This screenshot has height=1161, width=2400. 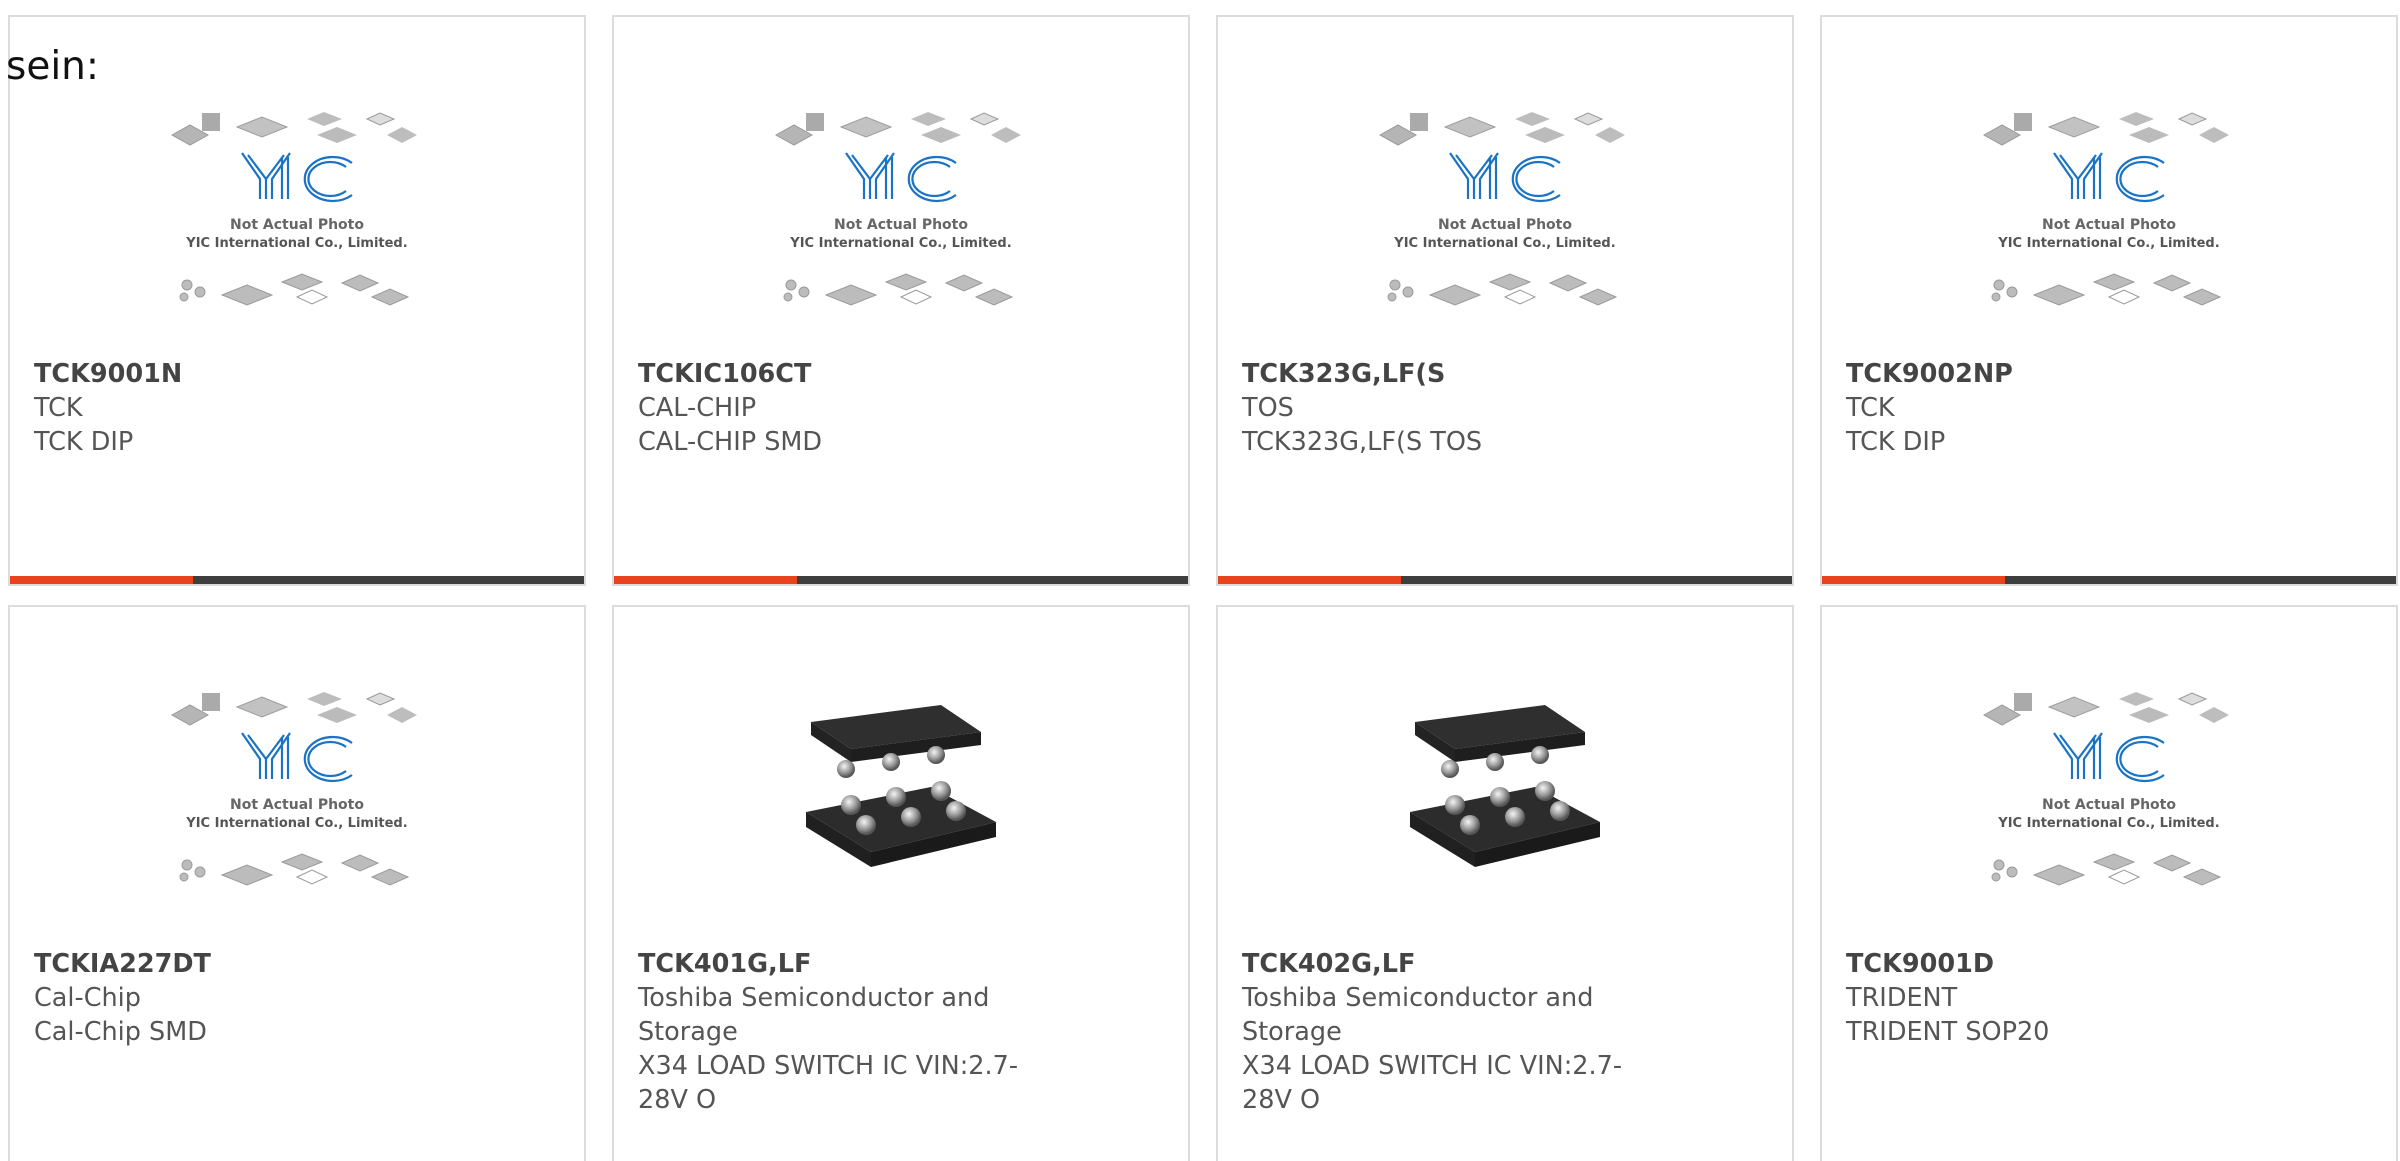 I want to click on product-manufacturer: TRIDENT, so click(x=1902, y=998).